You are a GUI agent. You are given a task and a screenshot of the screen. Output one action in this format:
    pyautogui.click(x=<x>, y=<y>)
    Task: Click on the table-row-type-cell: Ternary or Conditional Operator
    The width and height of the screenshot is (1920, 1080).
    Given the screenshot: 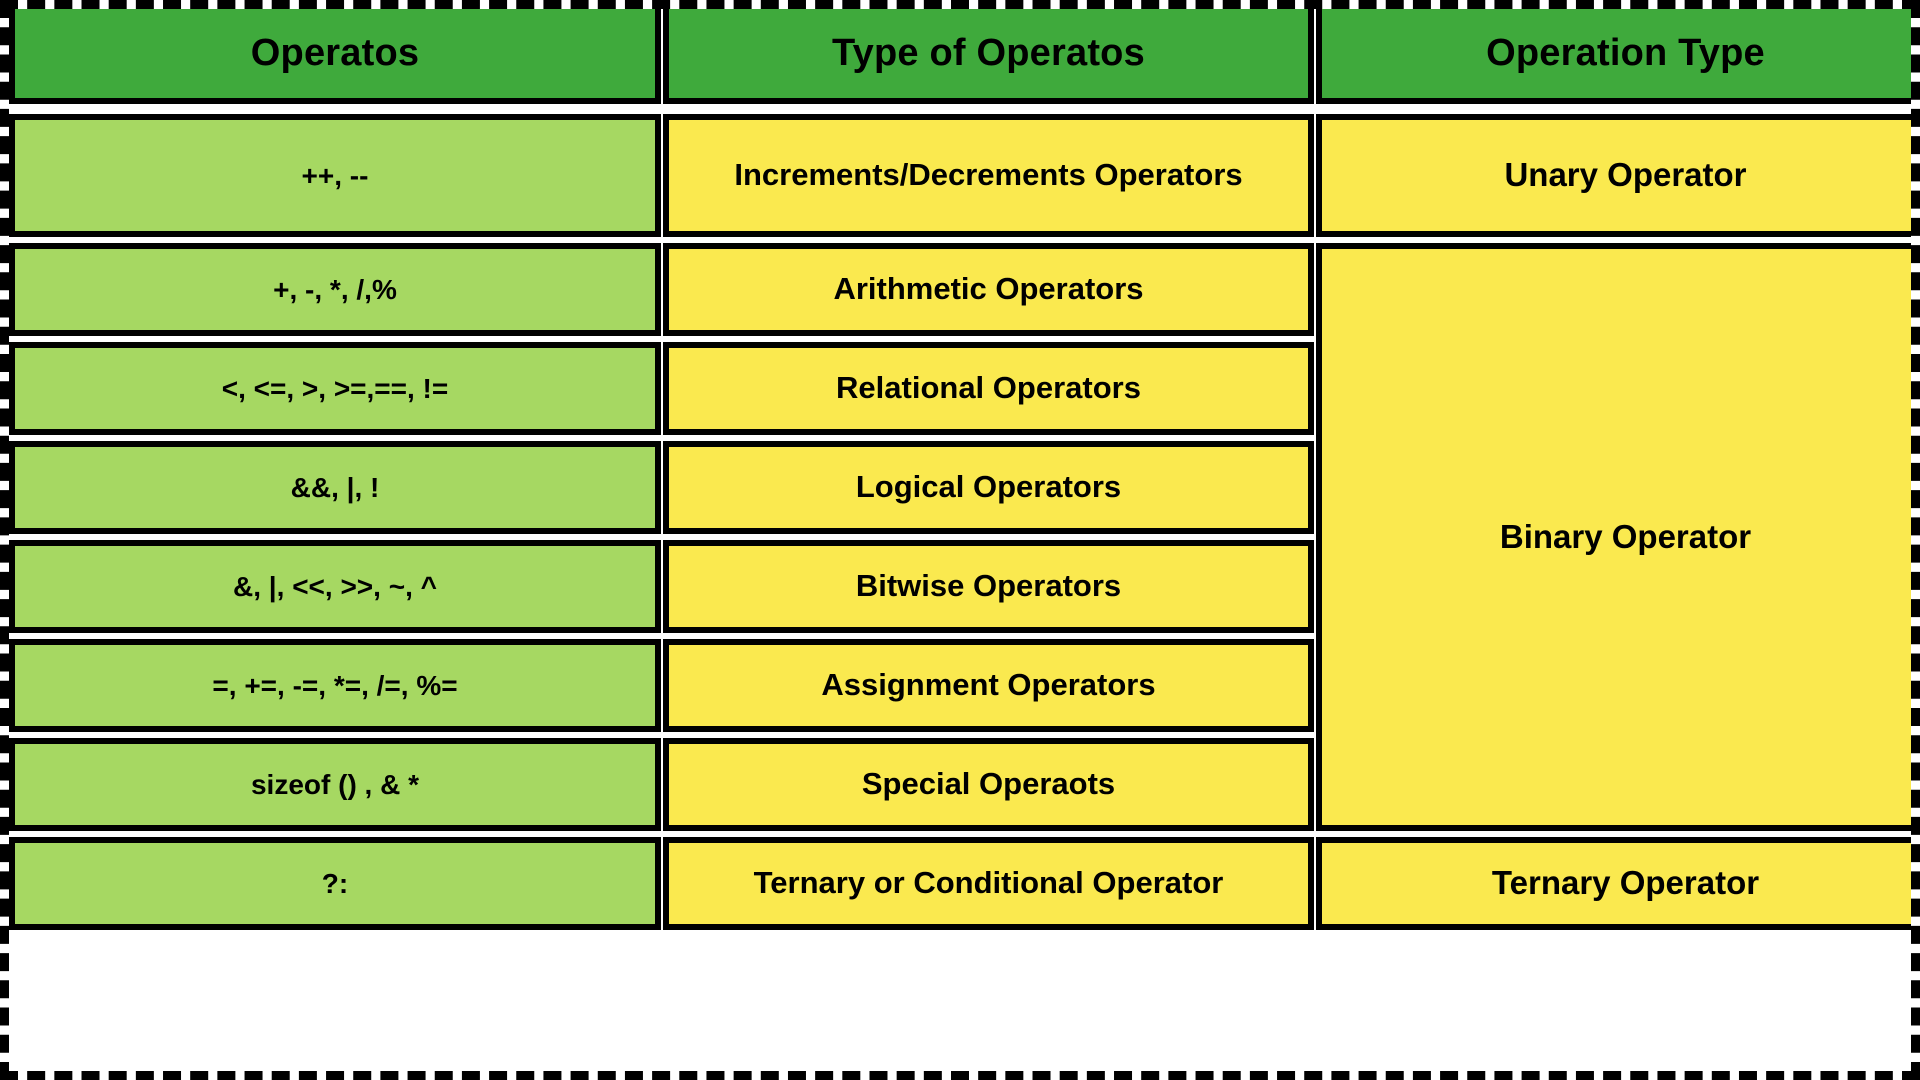 What is the action you would take?
    pyautogui.click(x=988, y=883)
    